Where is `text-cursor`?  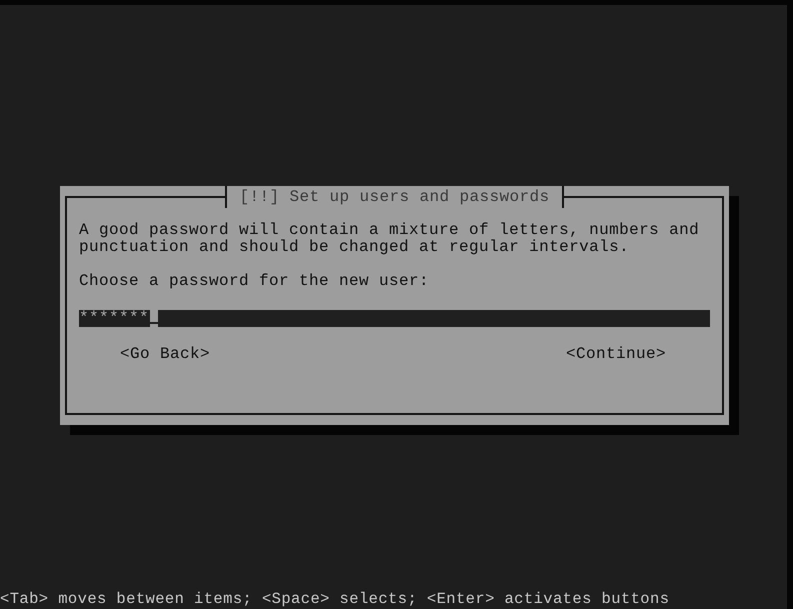 text-cursor is located at coordinates (154, 318).